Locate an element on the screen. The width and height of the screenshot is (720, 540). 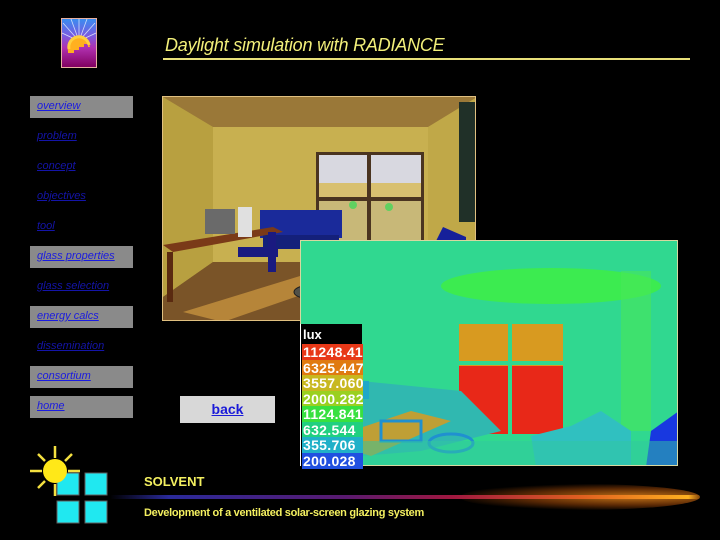
nav-item-glass-selection: glass selection is located at coordinates (81, 287).